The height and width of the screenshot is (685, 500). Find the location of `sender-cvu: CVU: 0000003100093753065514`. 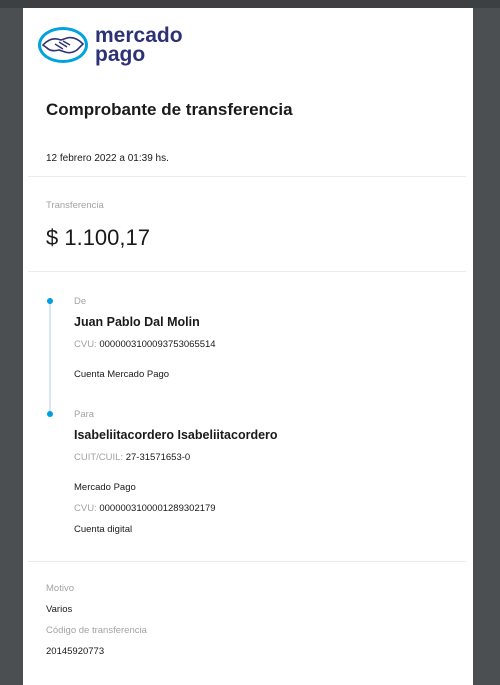

sender-cvu: CVU: 0000003100093753065514 is located at coordinates (145, 344).